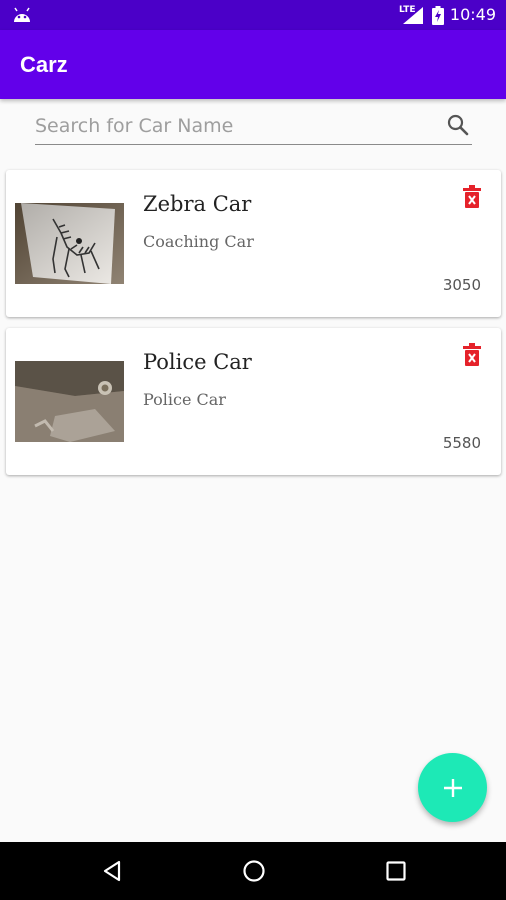 This screenshot has width=506, height=900. Describe the element at coordinates (461, 443) in the screenshot. I see `car-price: 5580` at that location.